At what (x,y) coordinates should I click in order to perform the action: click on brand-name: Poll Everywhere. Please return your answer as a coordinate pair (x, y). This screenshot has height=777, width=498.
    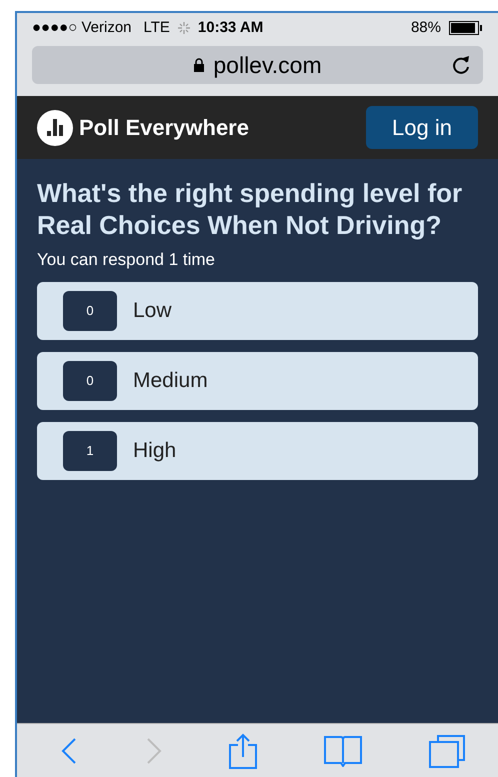
    Looking at the image, I should click on (164, 128).